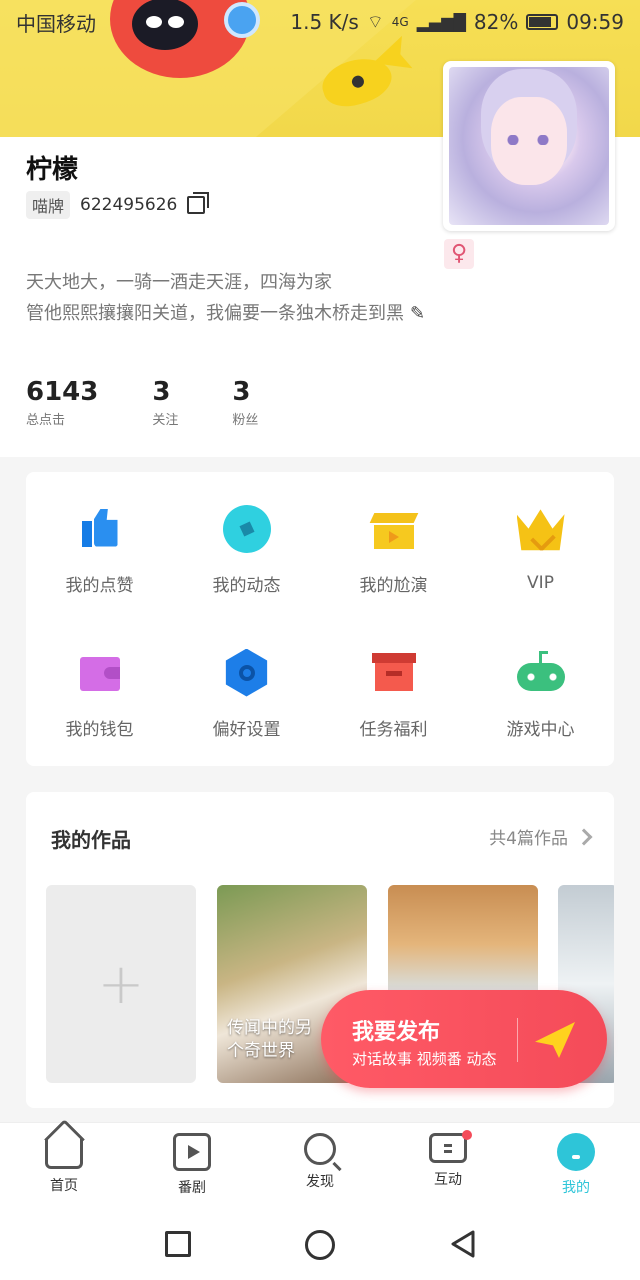 The image size is (640, 1280). I want to click on chevron-right-icon, so click(584, 836).